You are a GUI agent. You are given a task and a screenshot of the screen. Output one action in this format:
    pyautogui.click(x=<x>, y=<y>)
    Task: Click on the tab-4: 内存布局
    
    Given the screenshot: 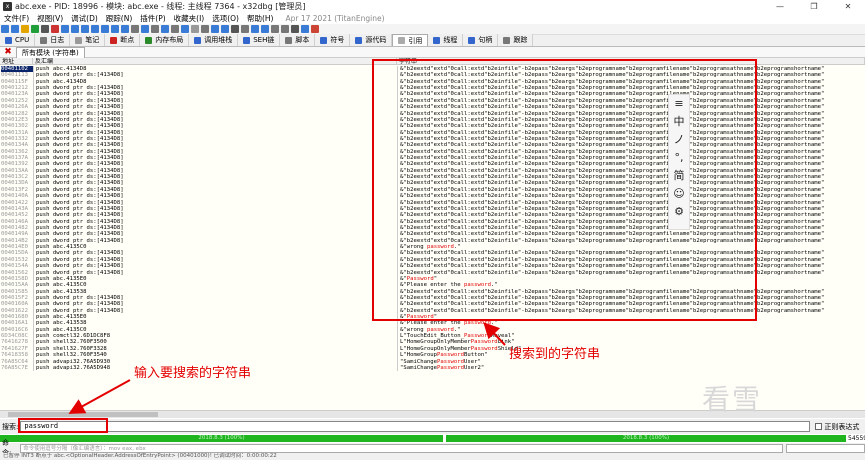 What is the action you would take?
    pyautogui.click(x=165, y=40)
    